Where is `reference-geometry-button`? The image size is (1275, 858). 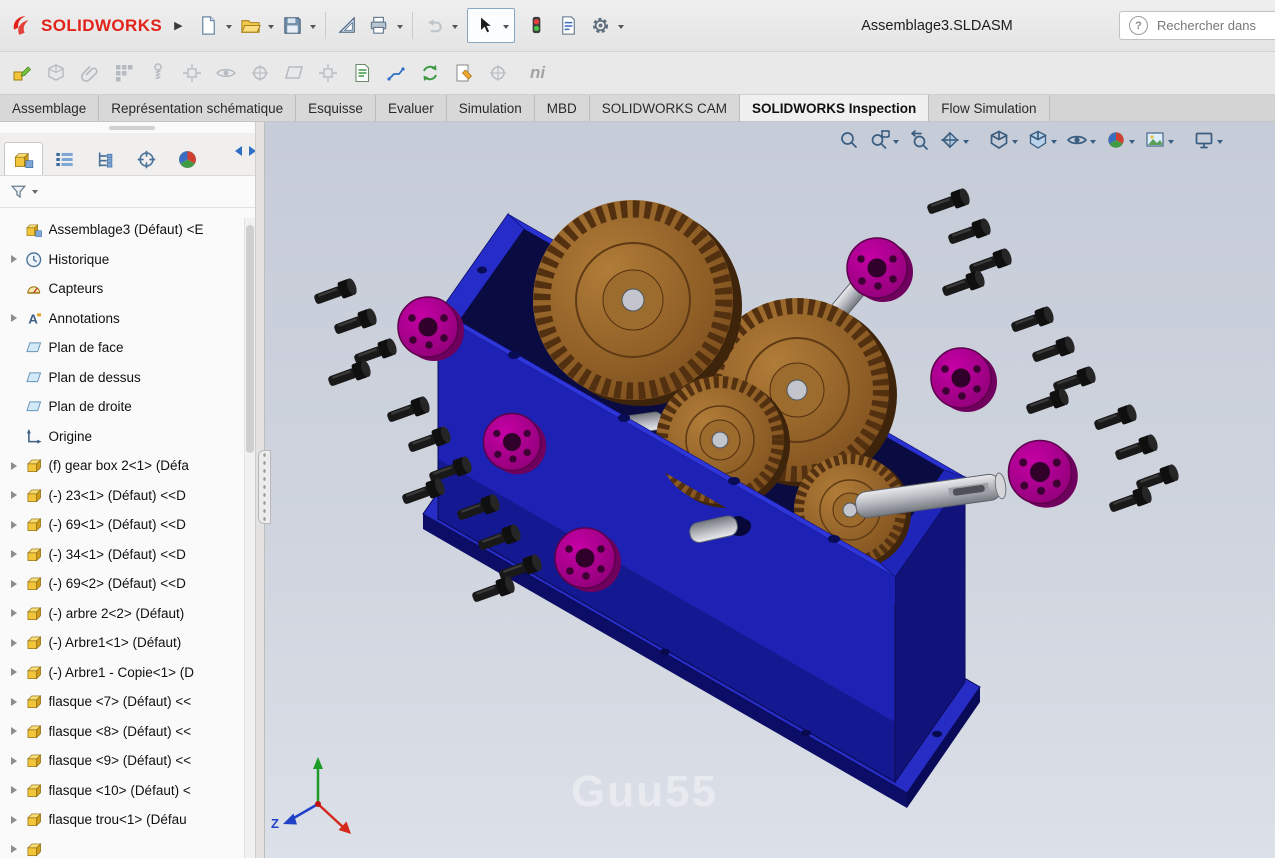 reference-geometry-button is located at coordinates (293, 73).